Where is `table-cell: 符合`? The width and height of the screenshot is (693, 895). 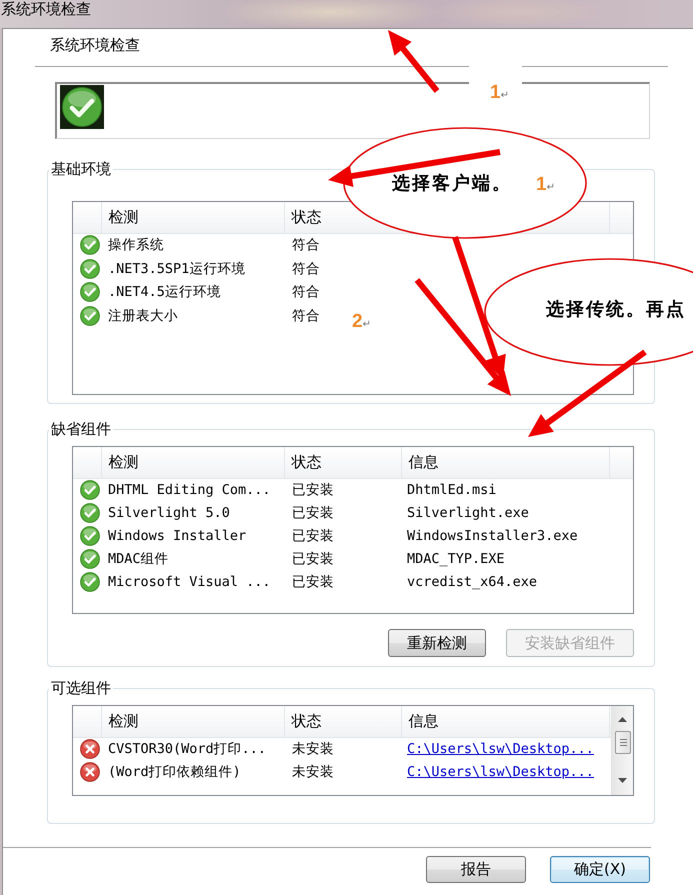 table-cell: 符合 is located at coordinates (314, 245).